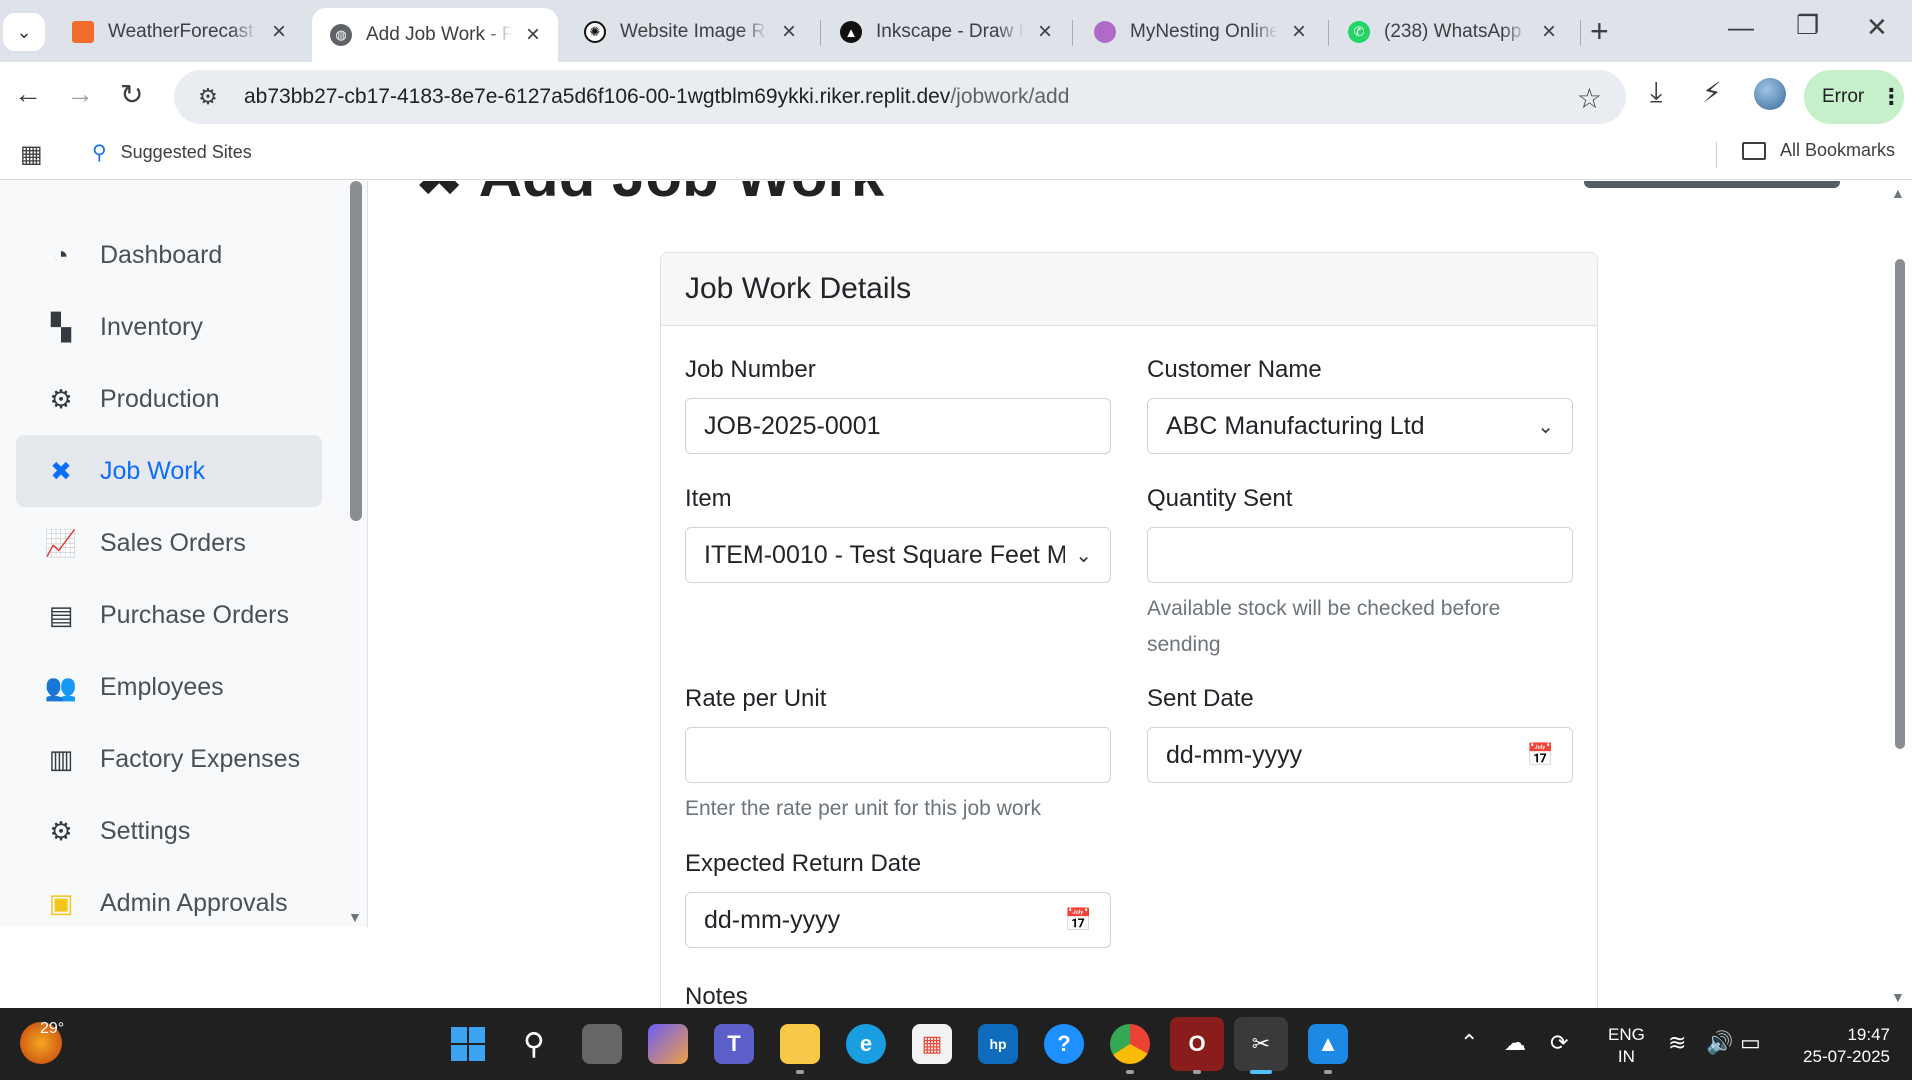  What do you see at coordinates (1677, 1043) in the screenshot?
I see `wifi-icon: ≋` at bounding box center [1677, 1043].